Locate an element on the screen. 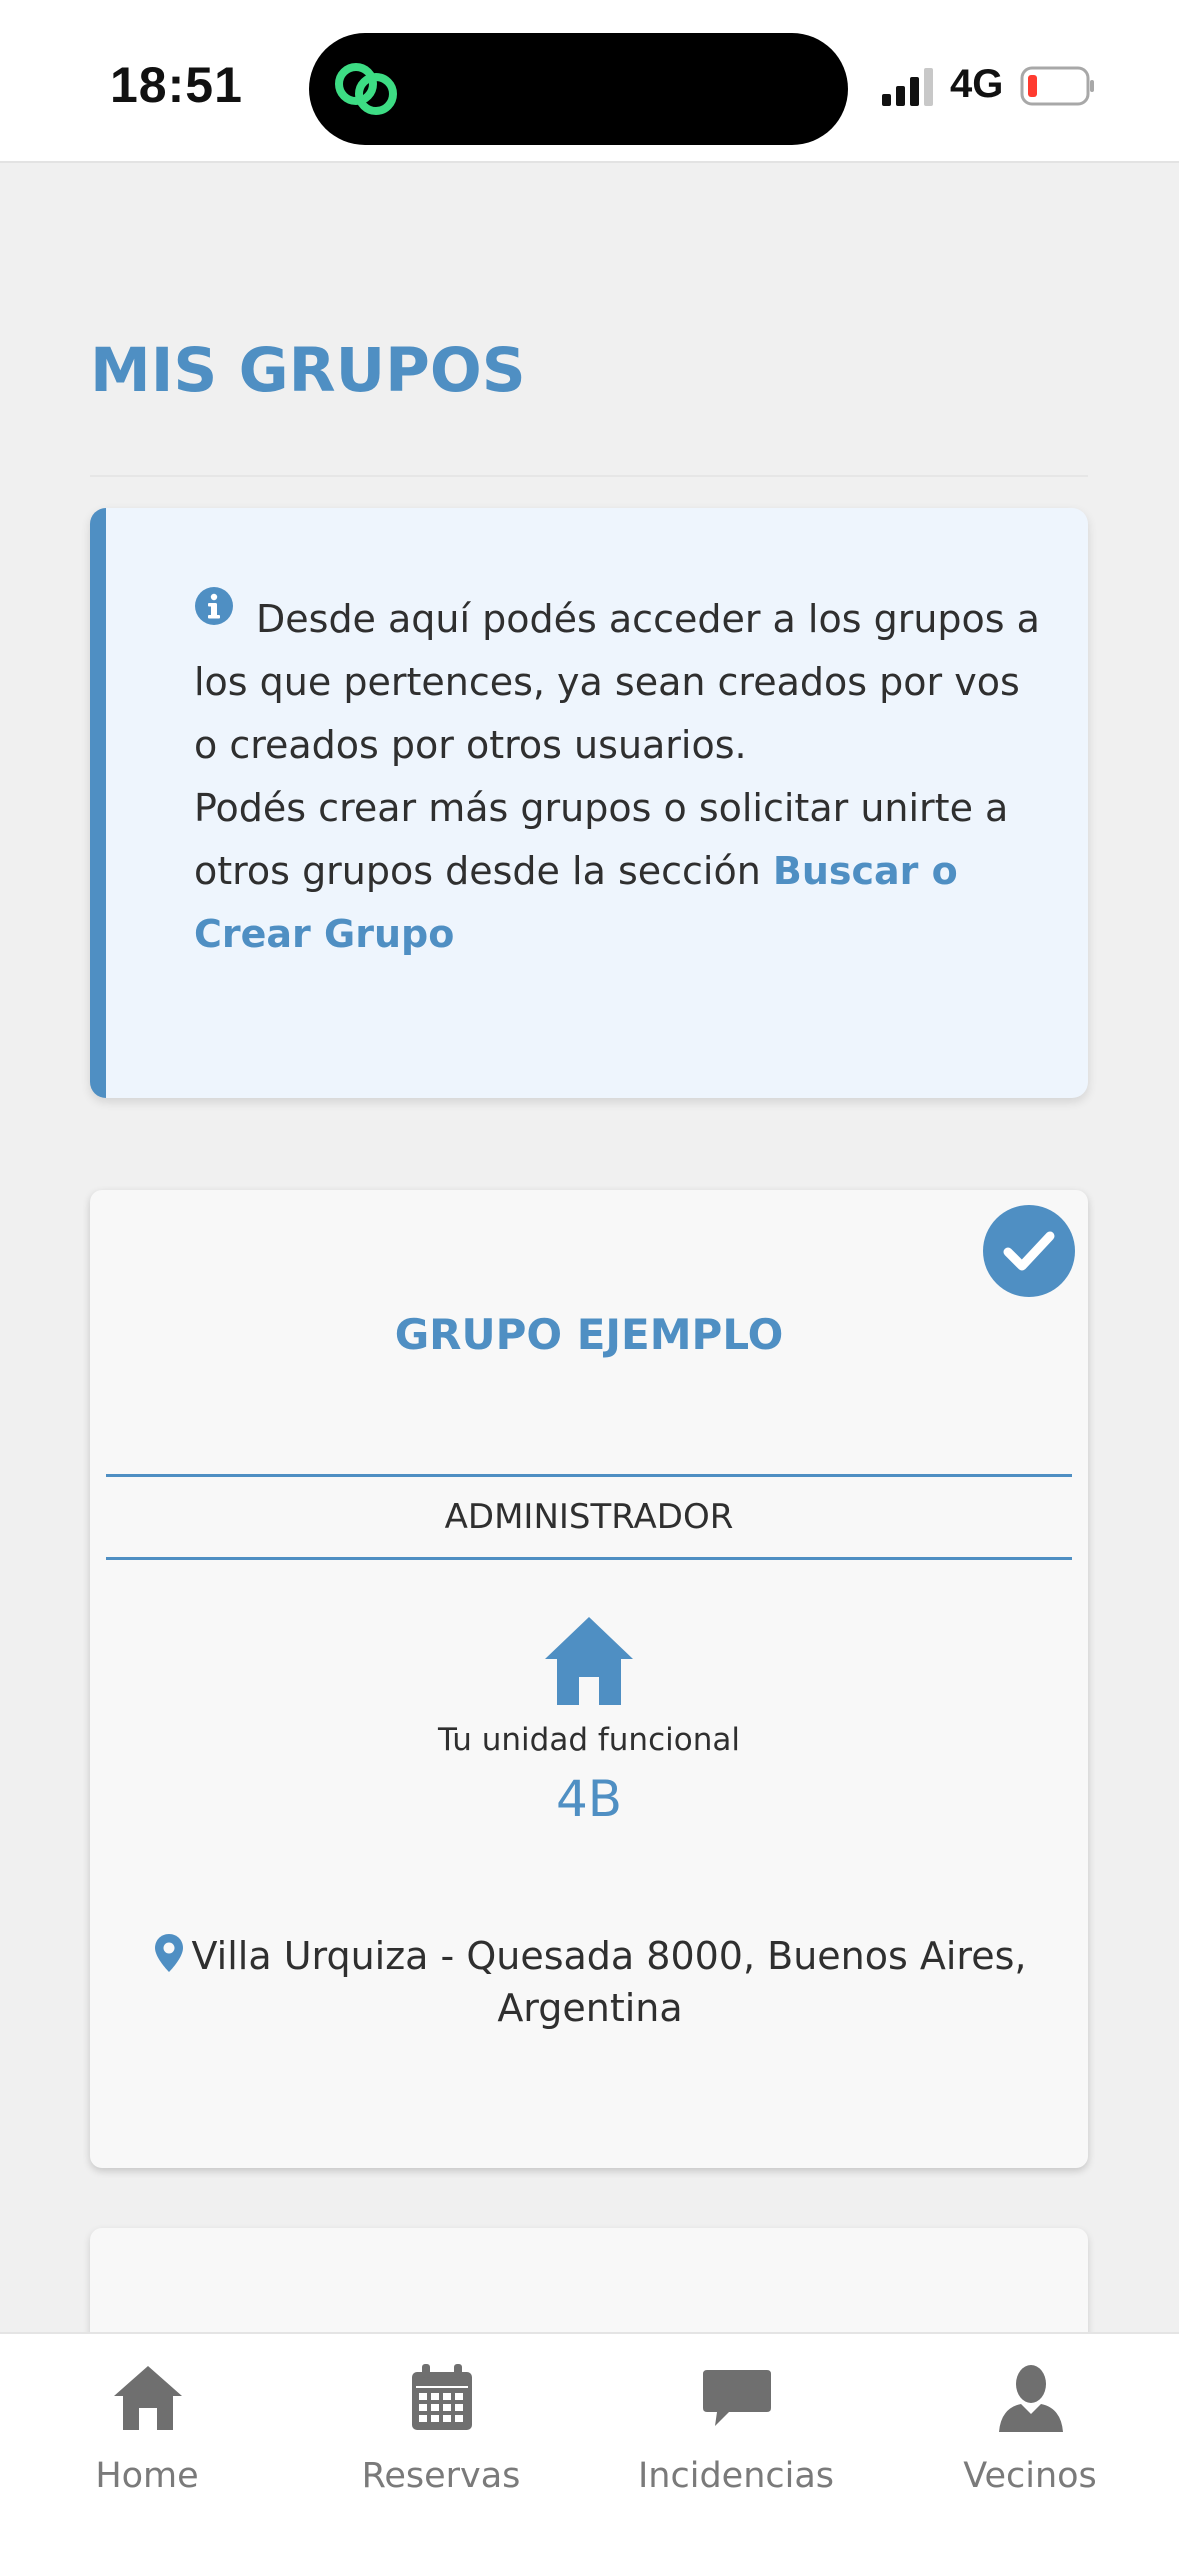  status-bar: 18:51 4G is located at coordinates (589, 81).